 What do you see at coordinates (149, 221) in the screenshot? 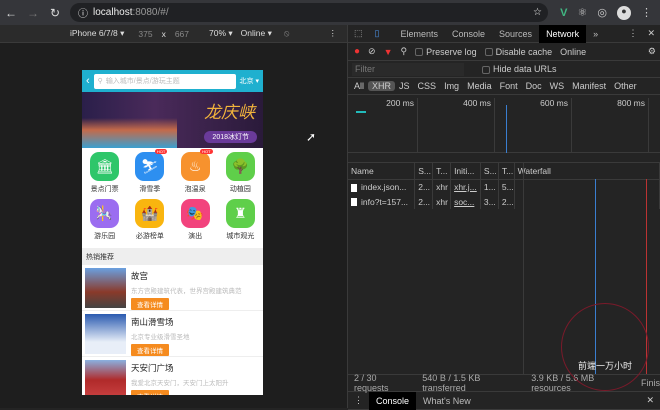
I see `category-item: 🏰 必游榜单` at bounding box center [149, 221].